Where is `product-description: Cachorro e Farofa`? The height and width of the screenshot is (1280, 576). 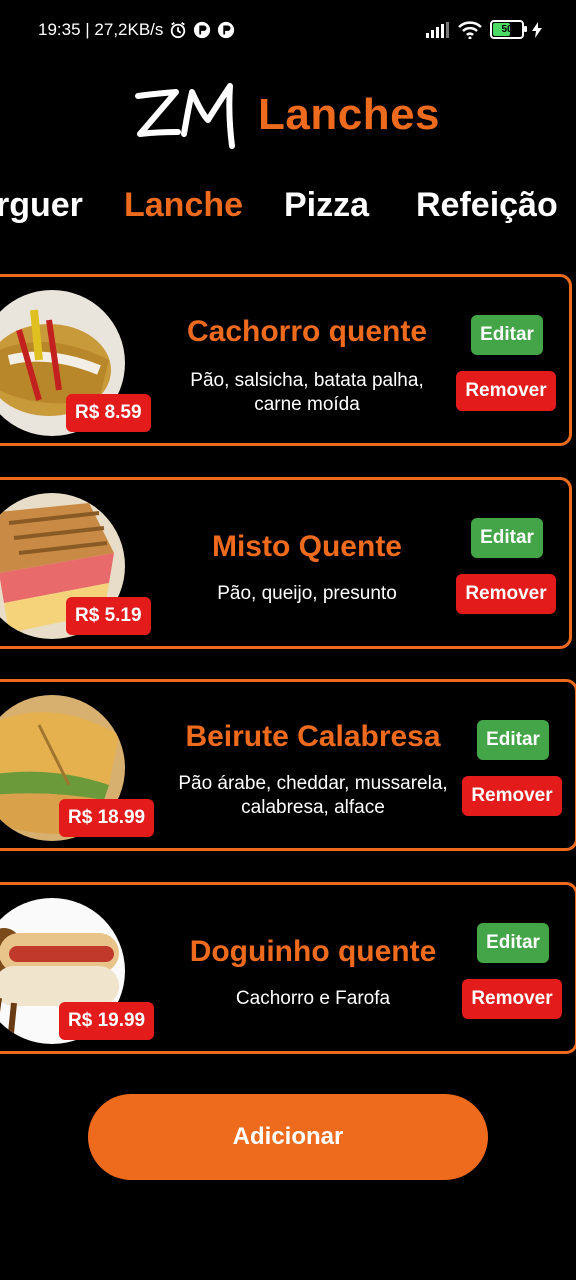
product-description: Cachorro e Farofa is located at coordinates (313, 998).